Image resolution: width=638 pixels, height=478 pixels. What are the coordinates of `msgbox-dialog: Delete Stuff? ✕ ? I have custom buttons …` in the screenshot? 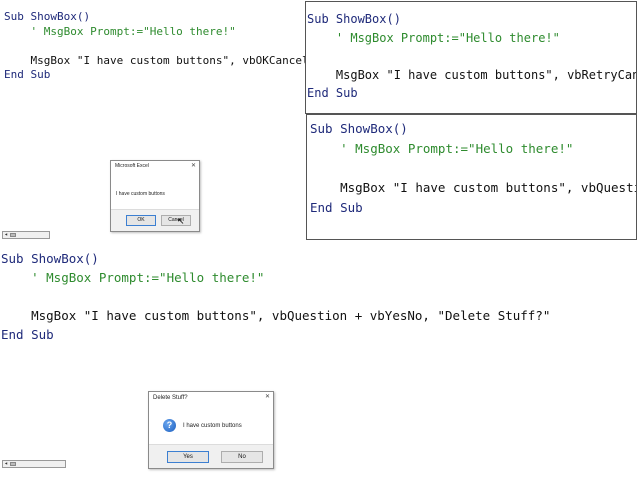 It's located at (211, 430).